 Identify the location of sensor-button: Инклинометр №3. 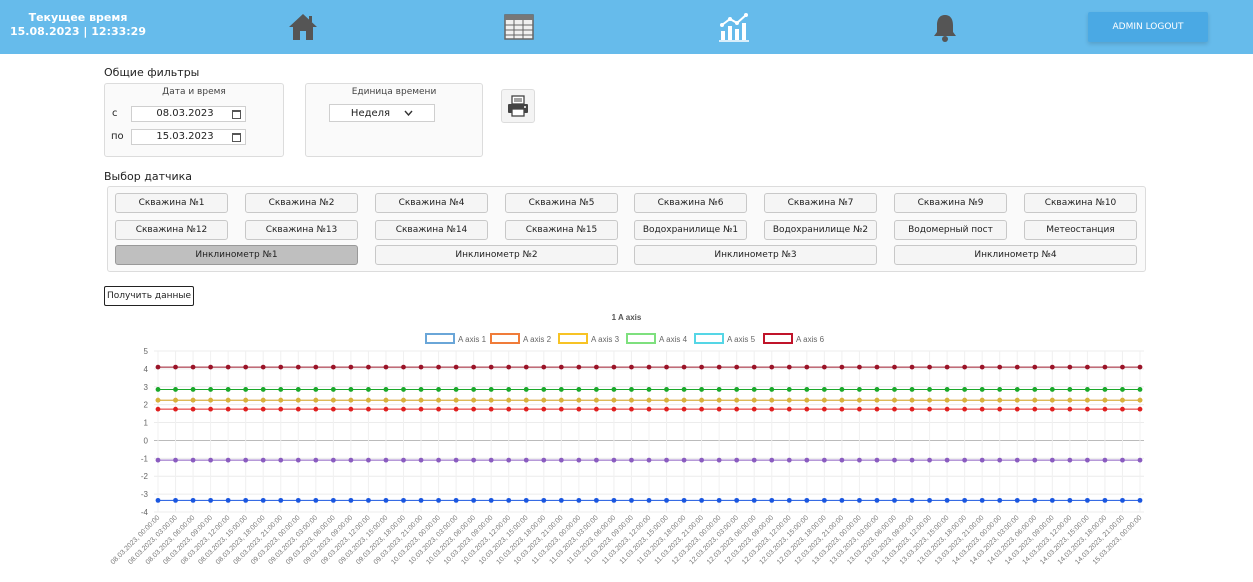
(755, 255).